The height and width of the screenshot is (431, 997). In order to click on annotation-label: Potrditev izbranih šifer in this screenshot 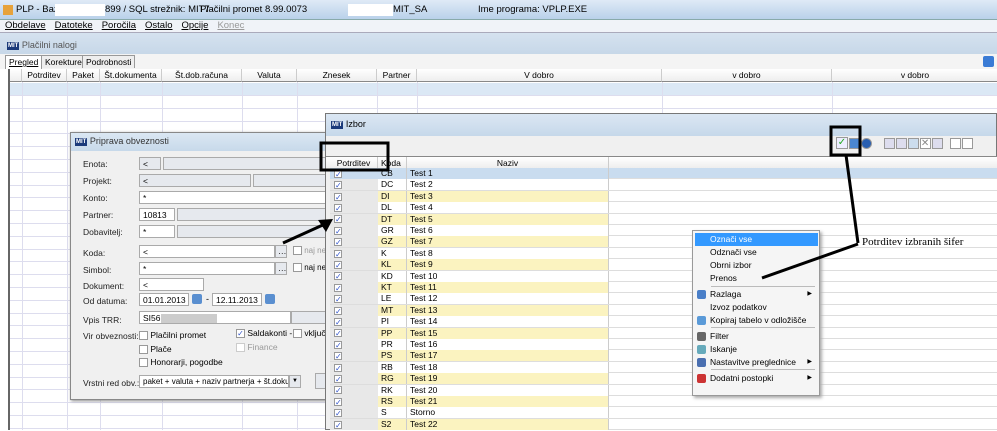, I will do `click(913, 242)`.